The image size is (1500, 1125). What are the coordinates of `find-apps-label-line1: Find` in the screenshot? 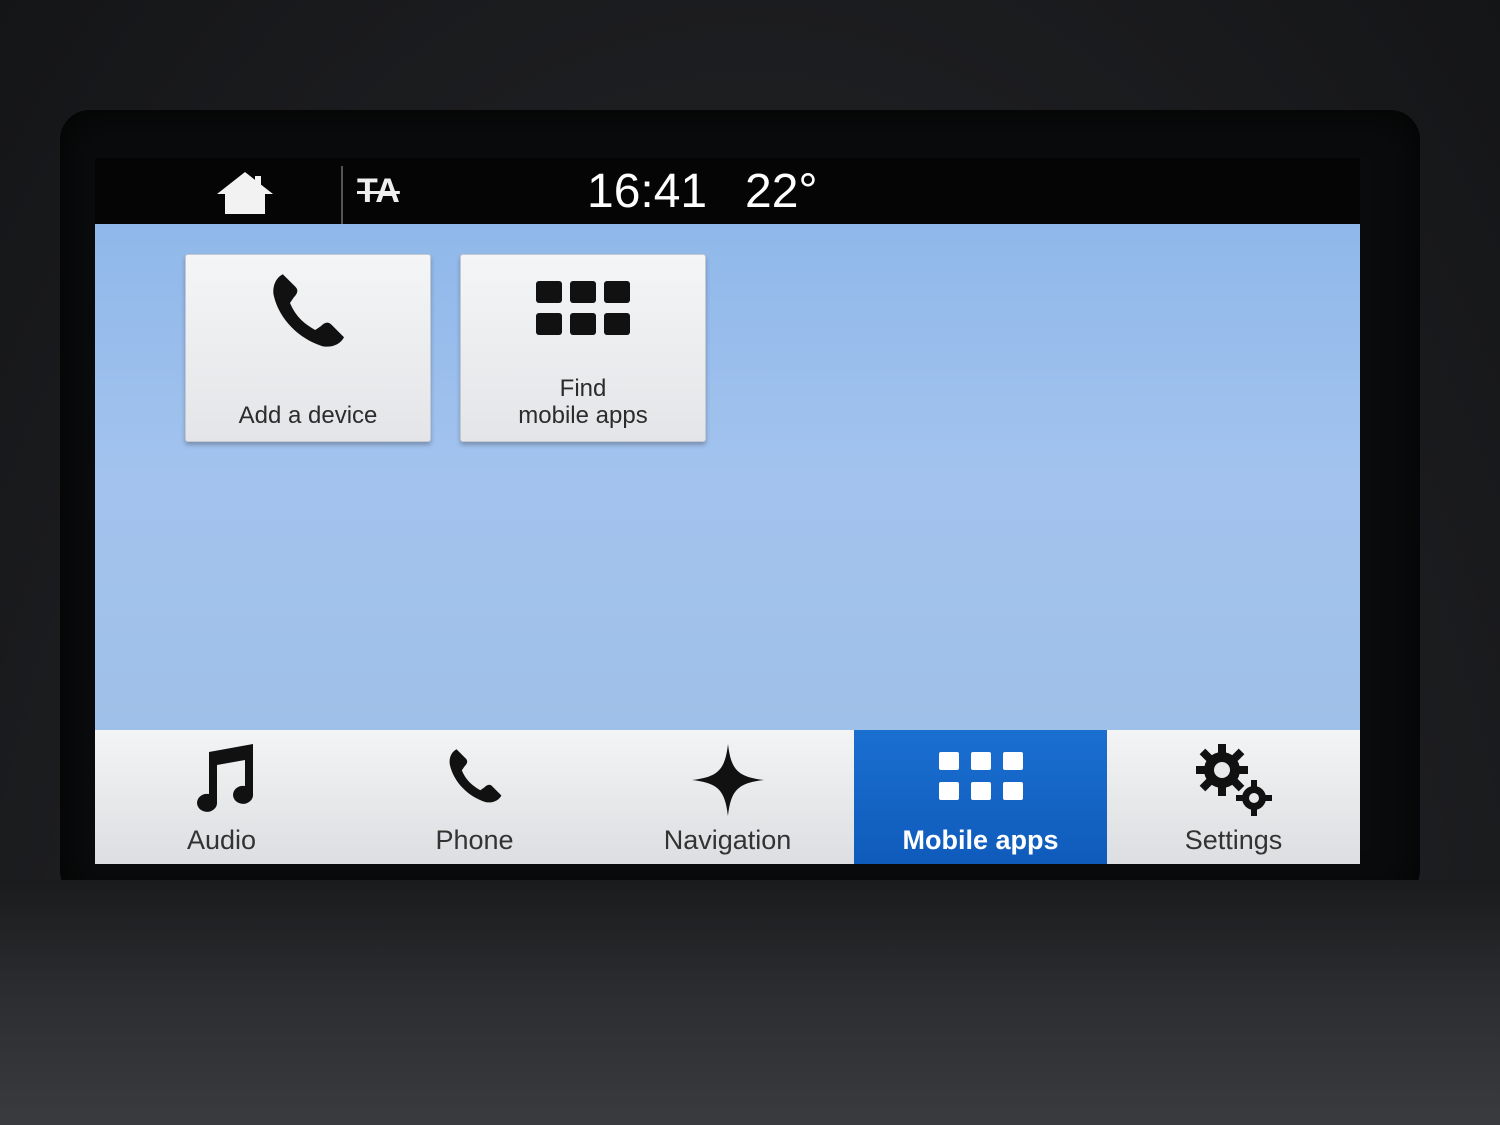 It's located at (583, 388).